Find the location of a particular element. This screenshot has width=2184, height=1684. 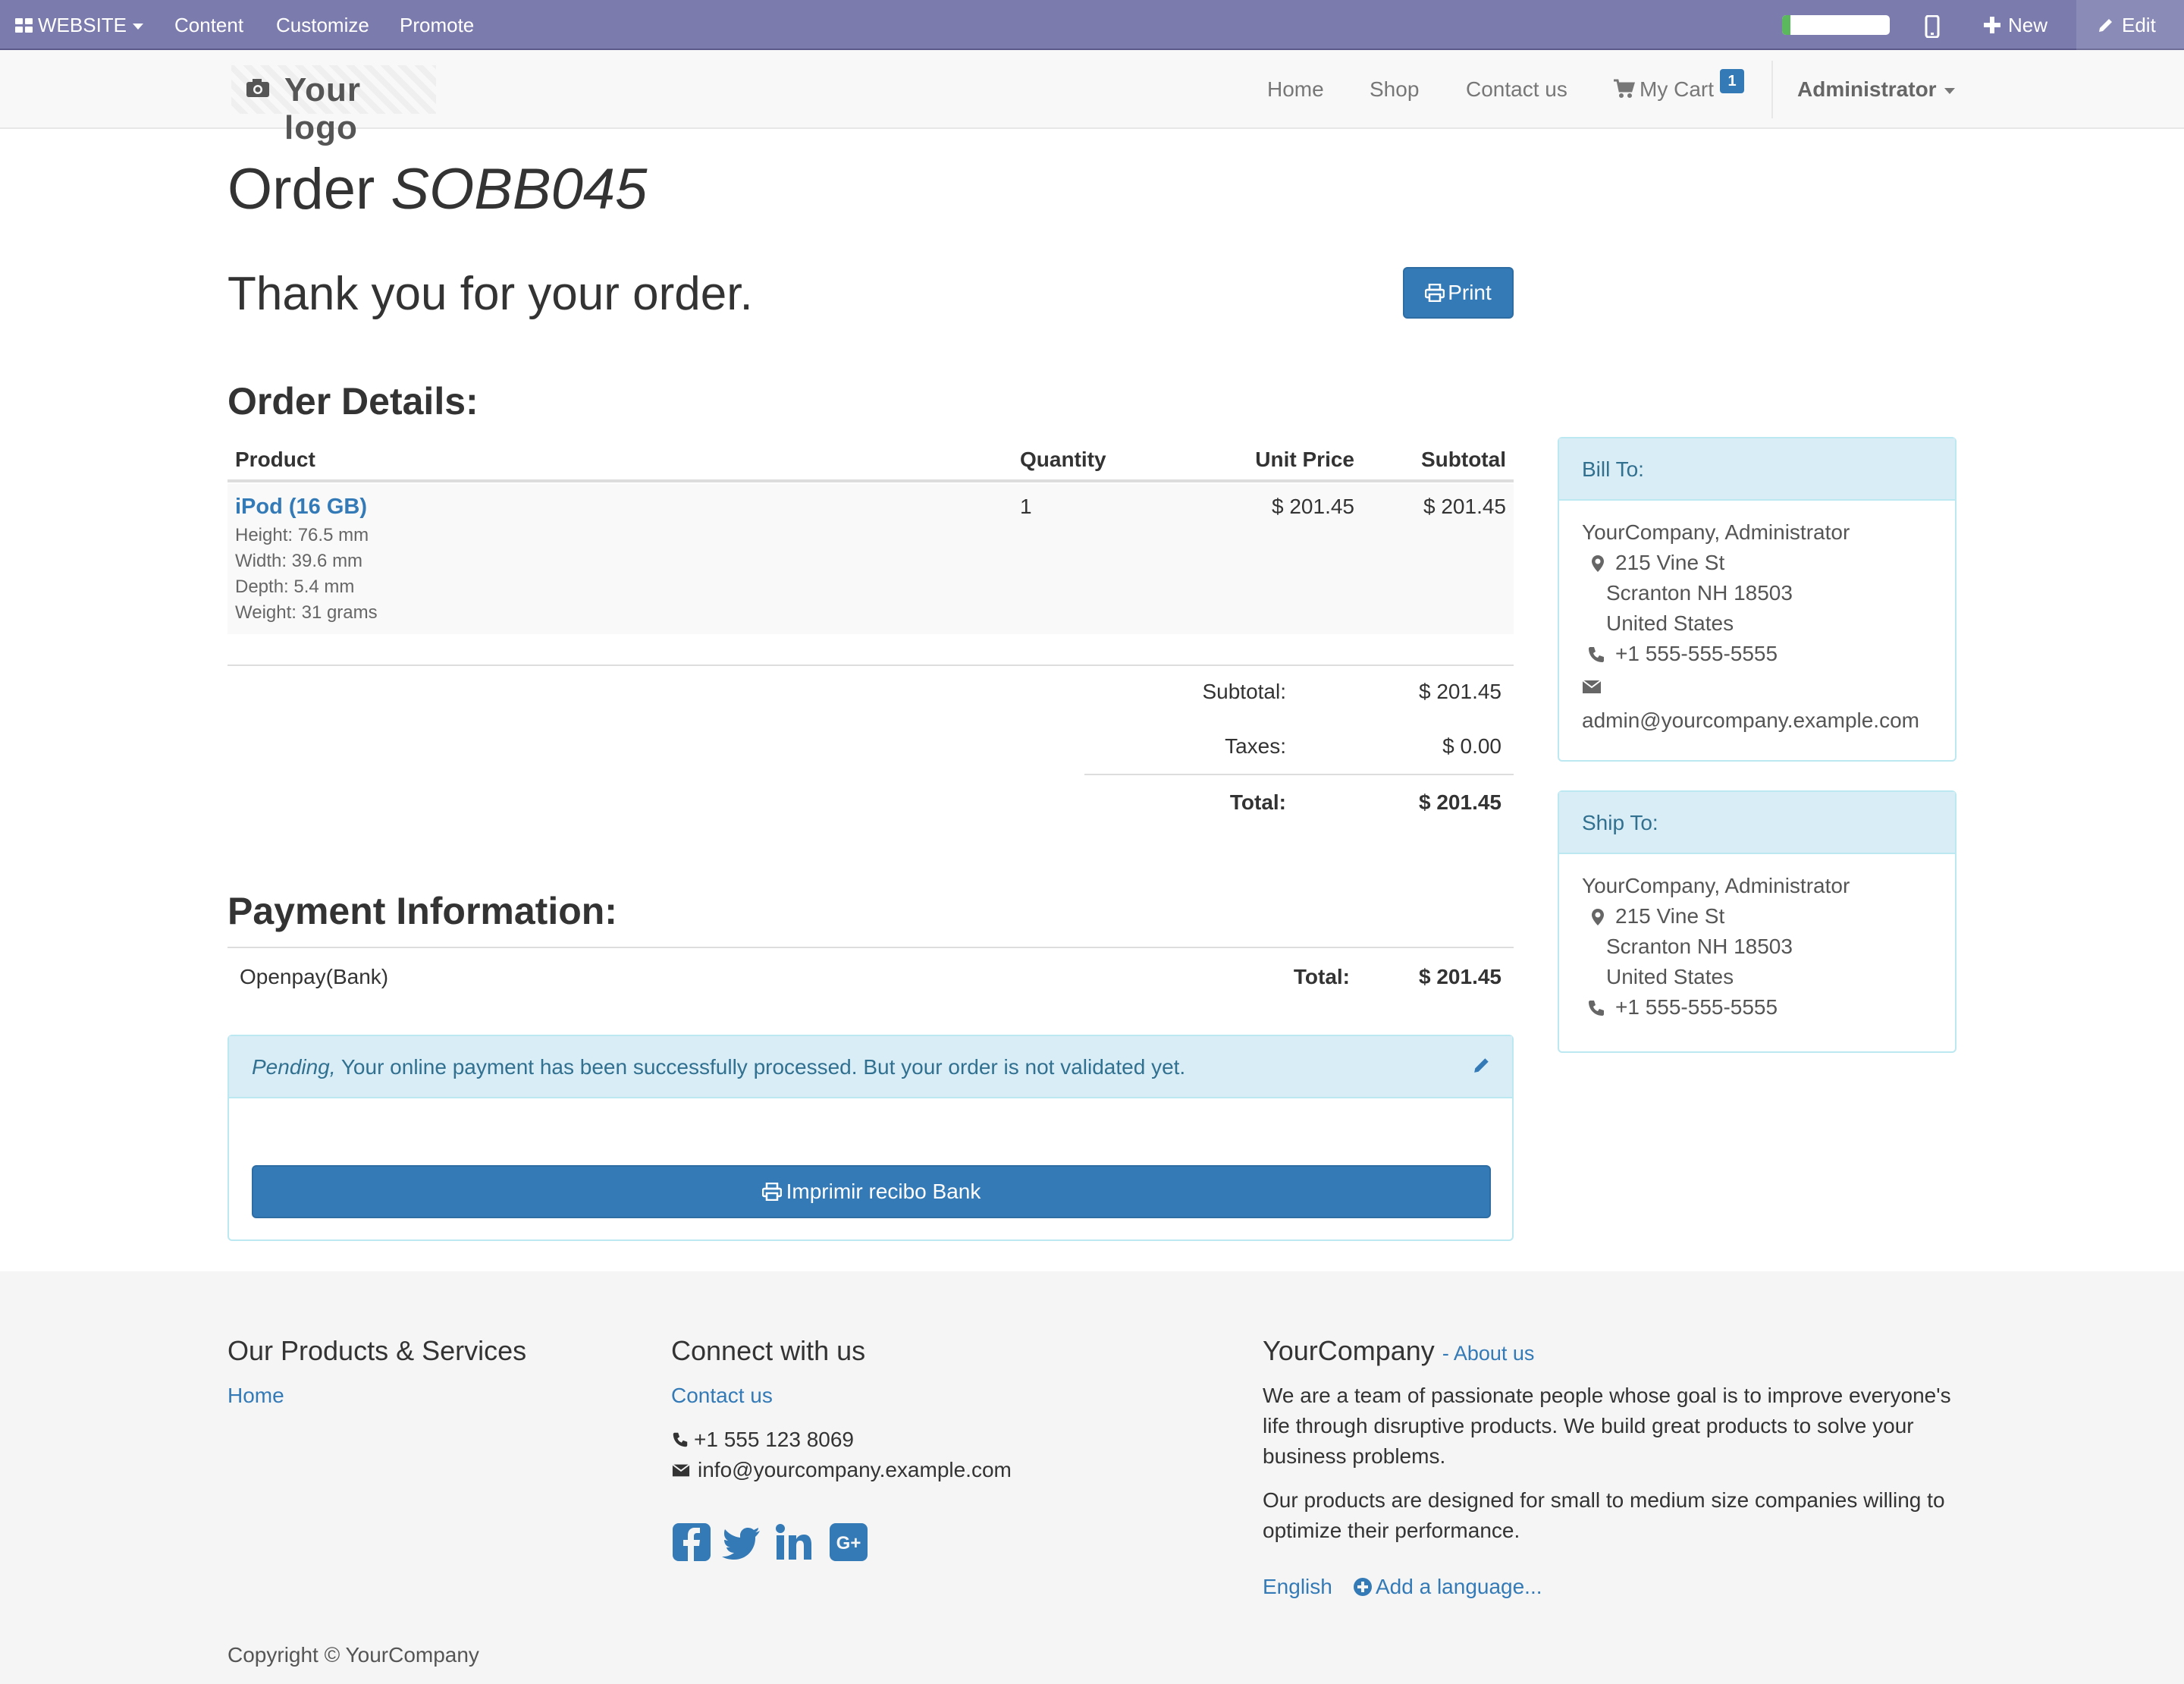

product-attr-width: Width: 39.6 mm is located at coordinates (299, 561).